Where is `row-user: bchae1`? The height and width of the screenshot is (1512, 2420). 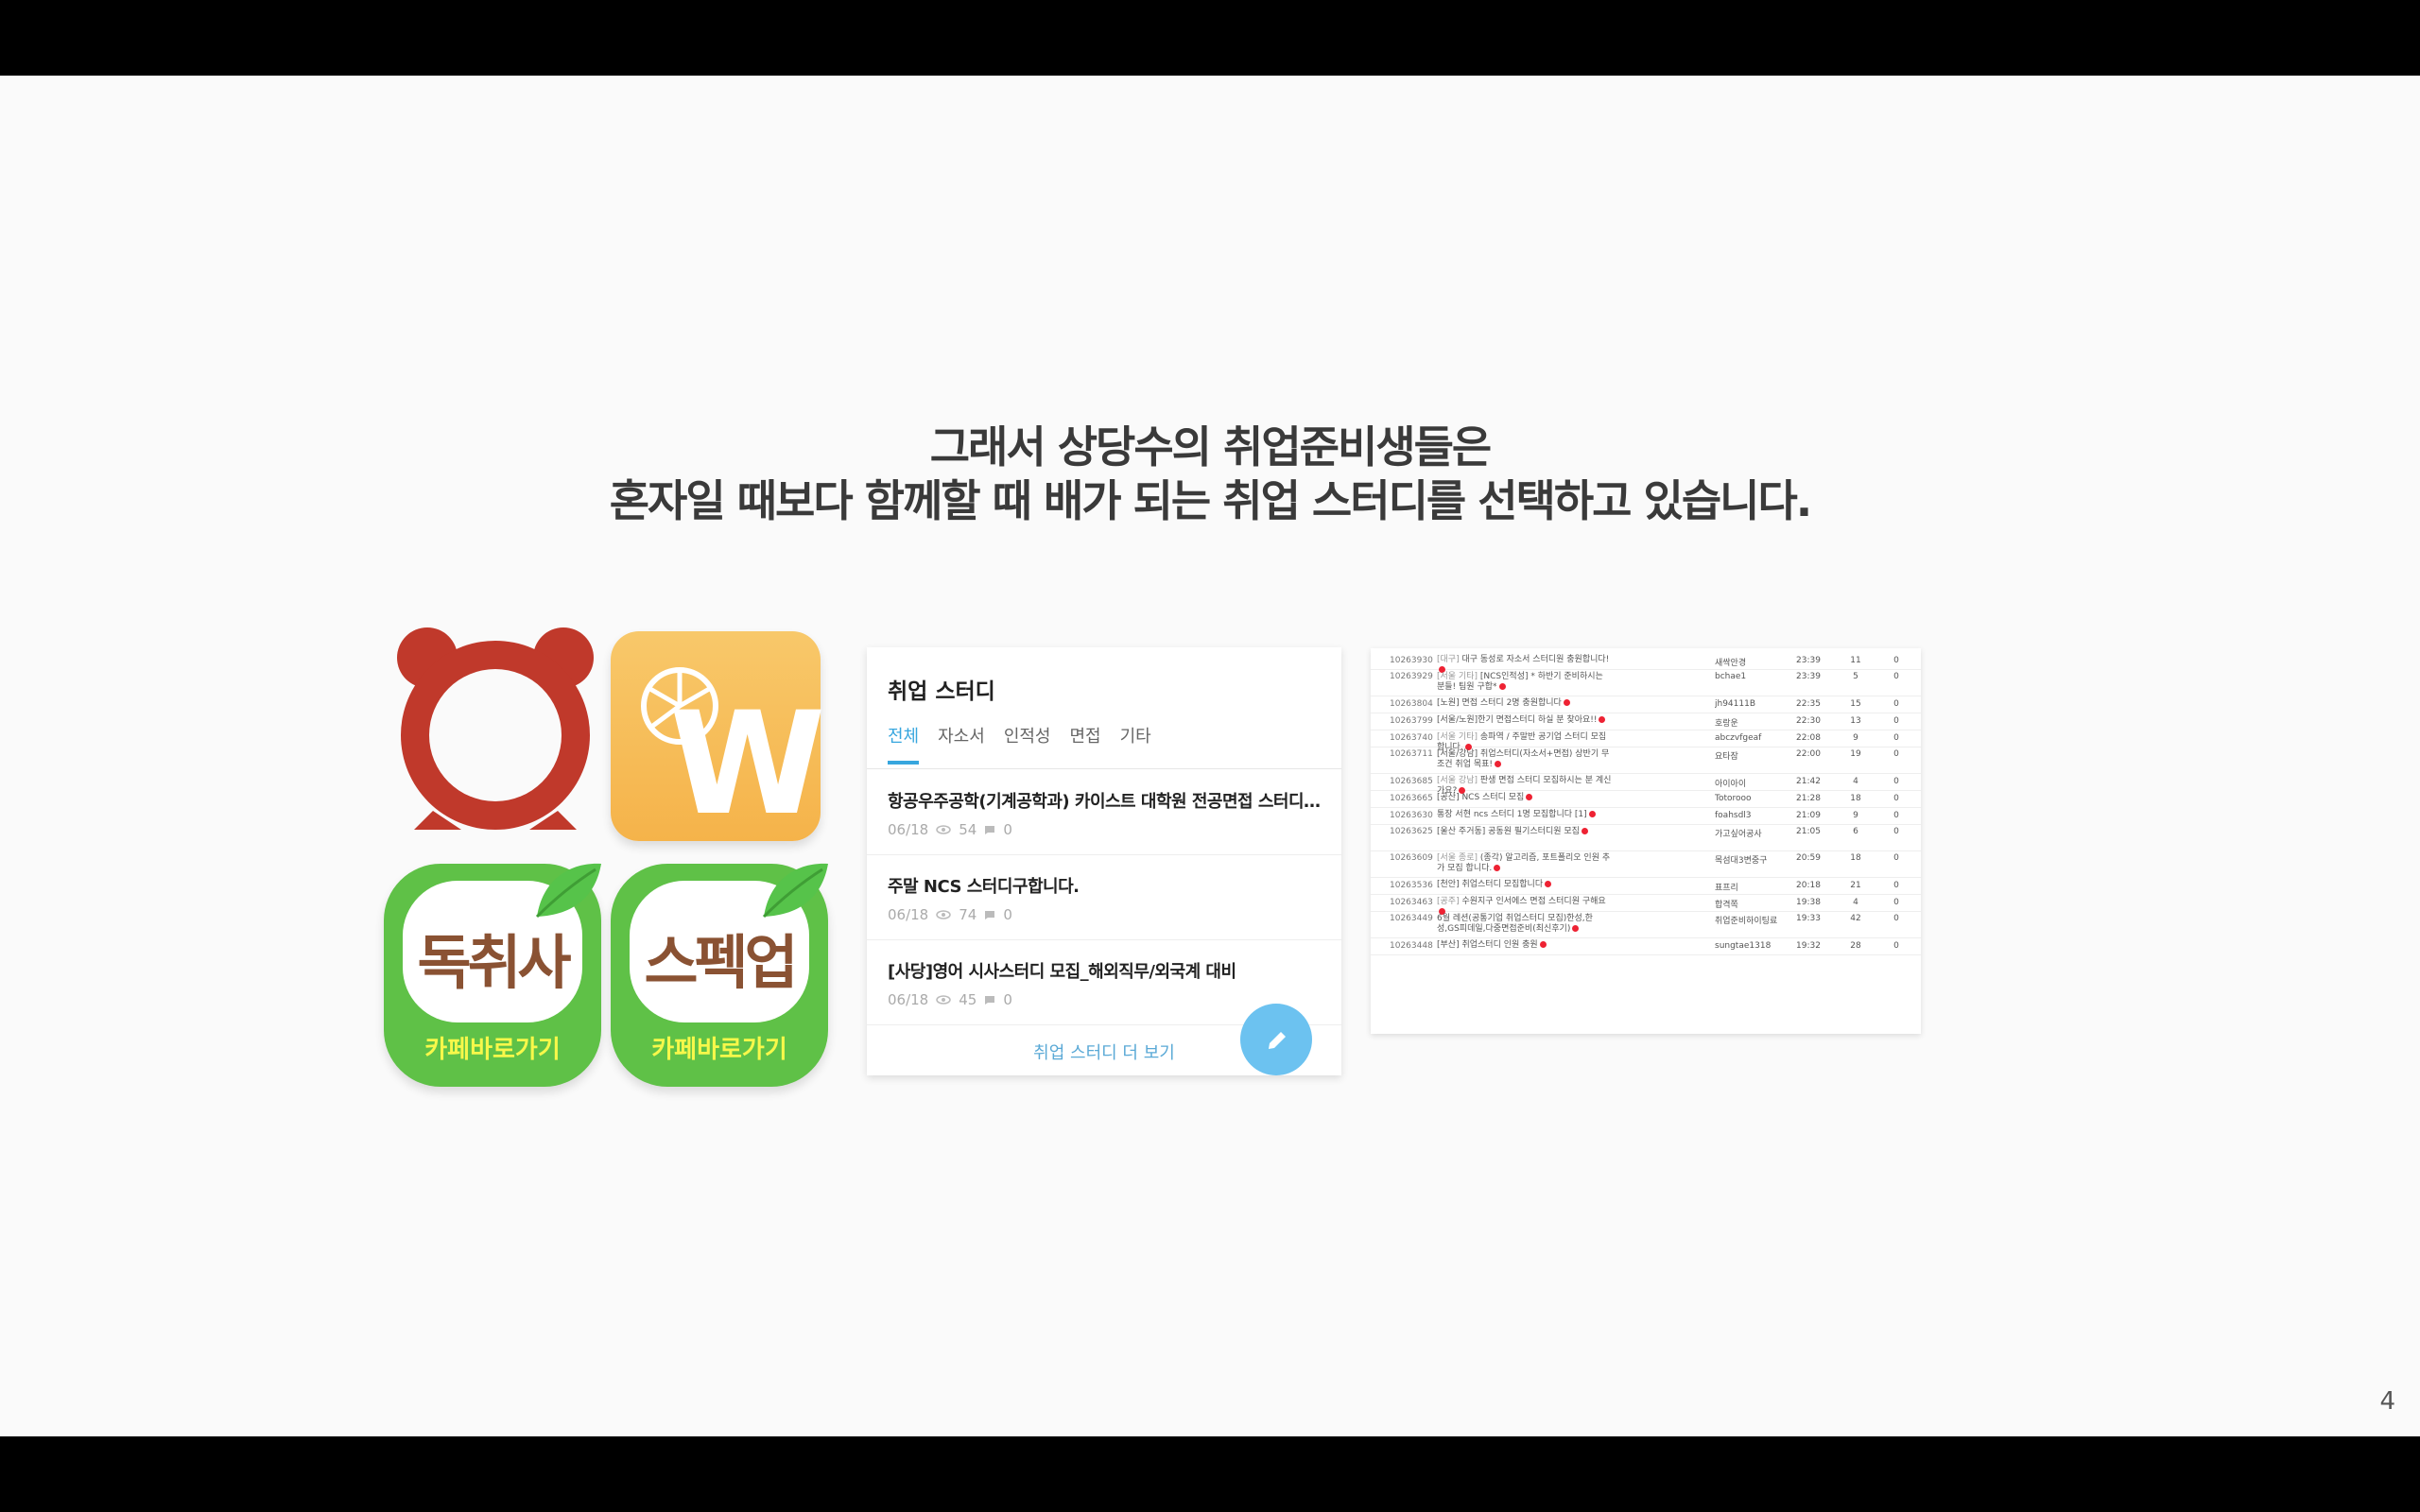 row-user: bchae1 is located at coordinates (1748, 675).